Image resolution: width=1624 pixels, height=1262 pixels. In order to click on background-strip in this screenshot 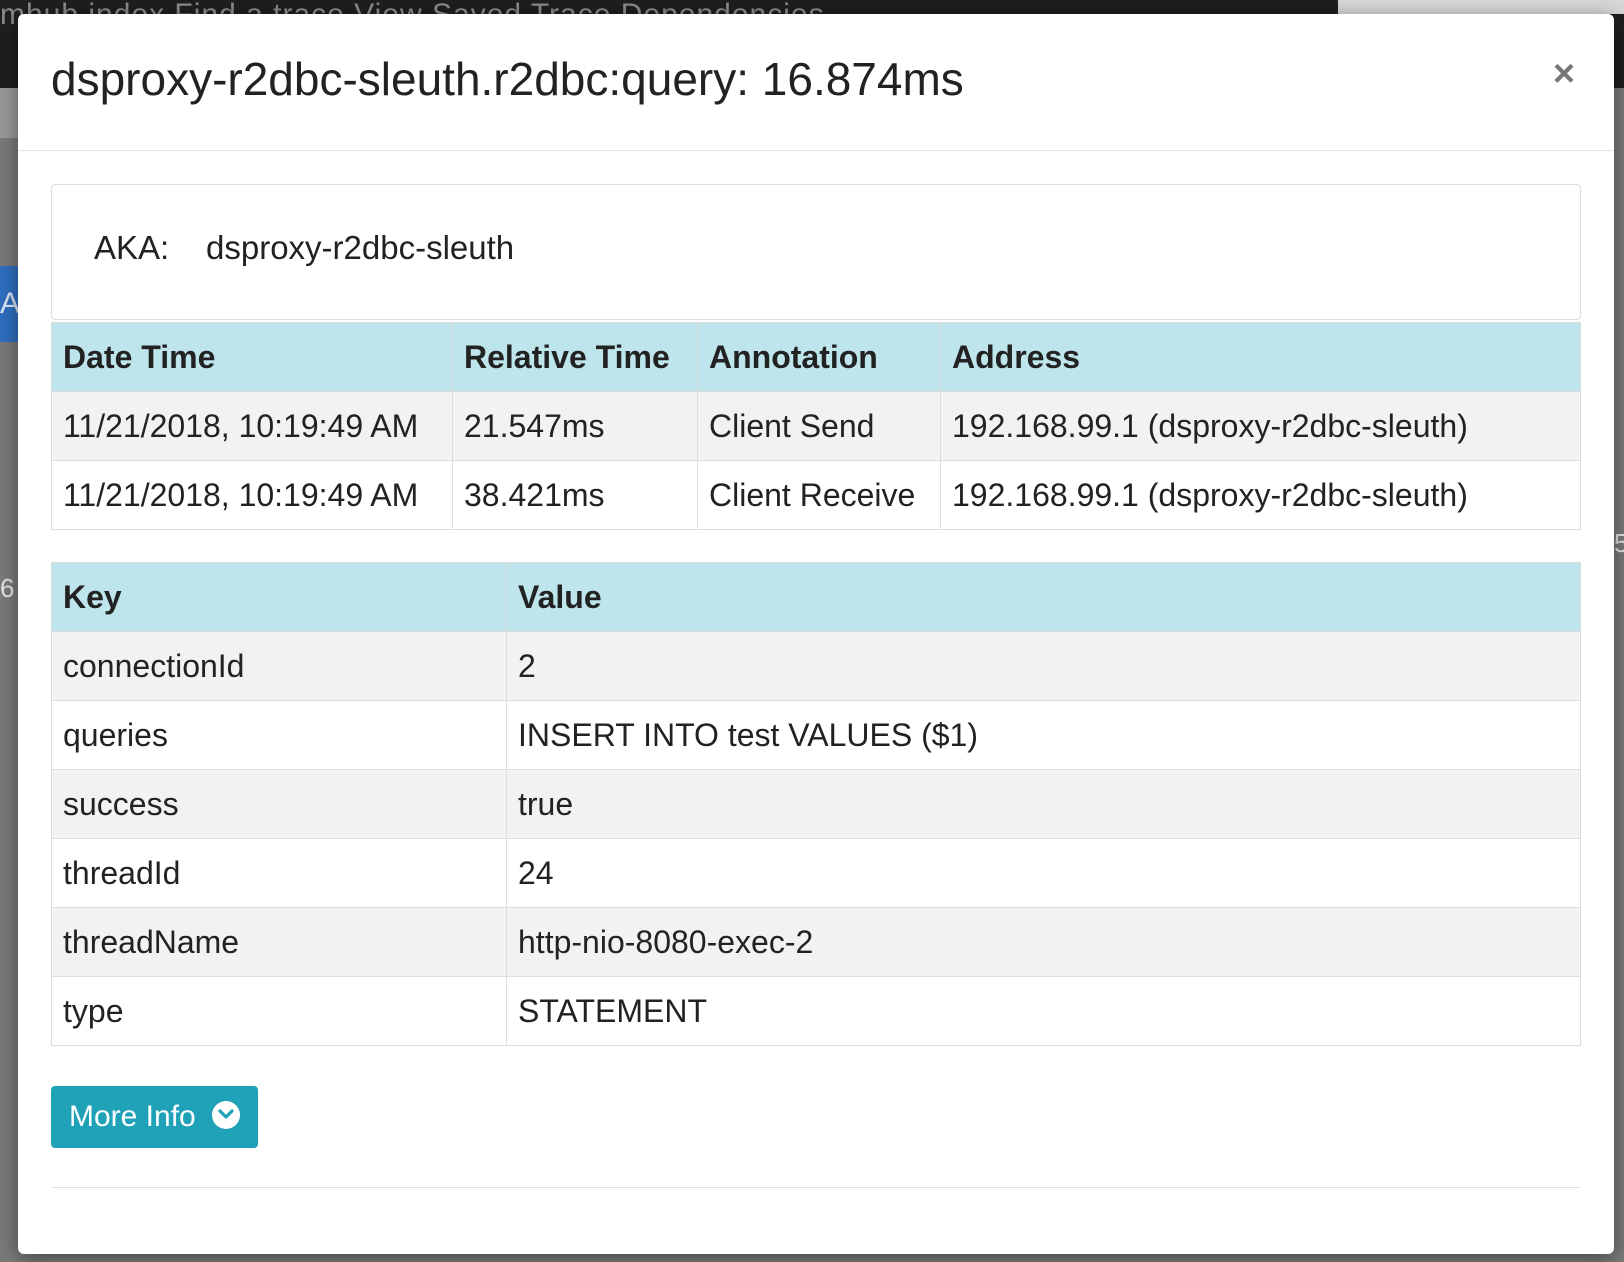, I will do `click(9, 113)`.